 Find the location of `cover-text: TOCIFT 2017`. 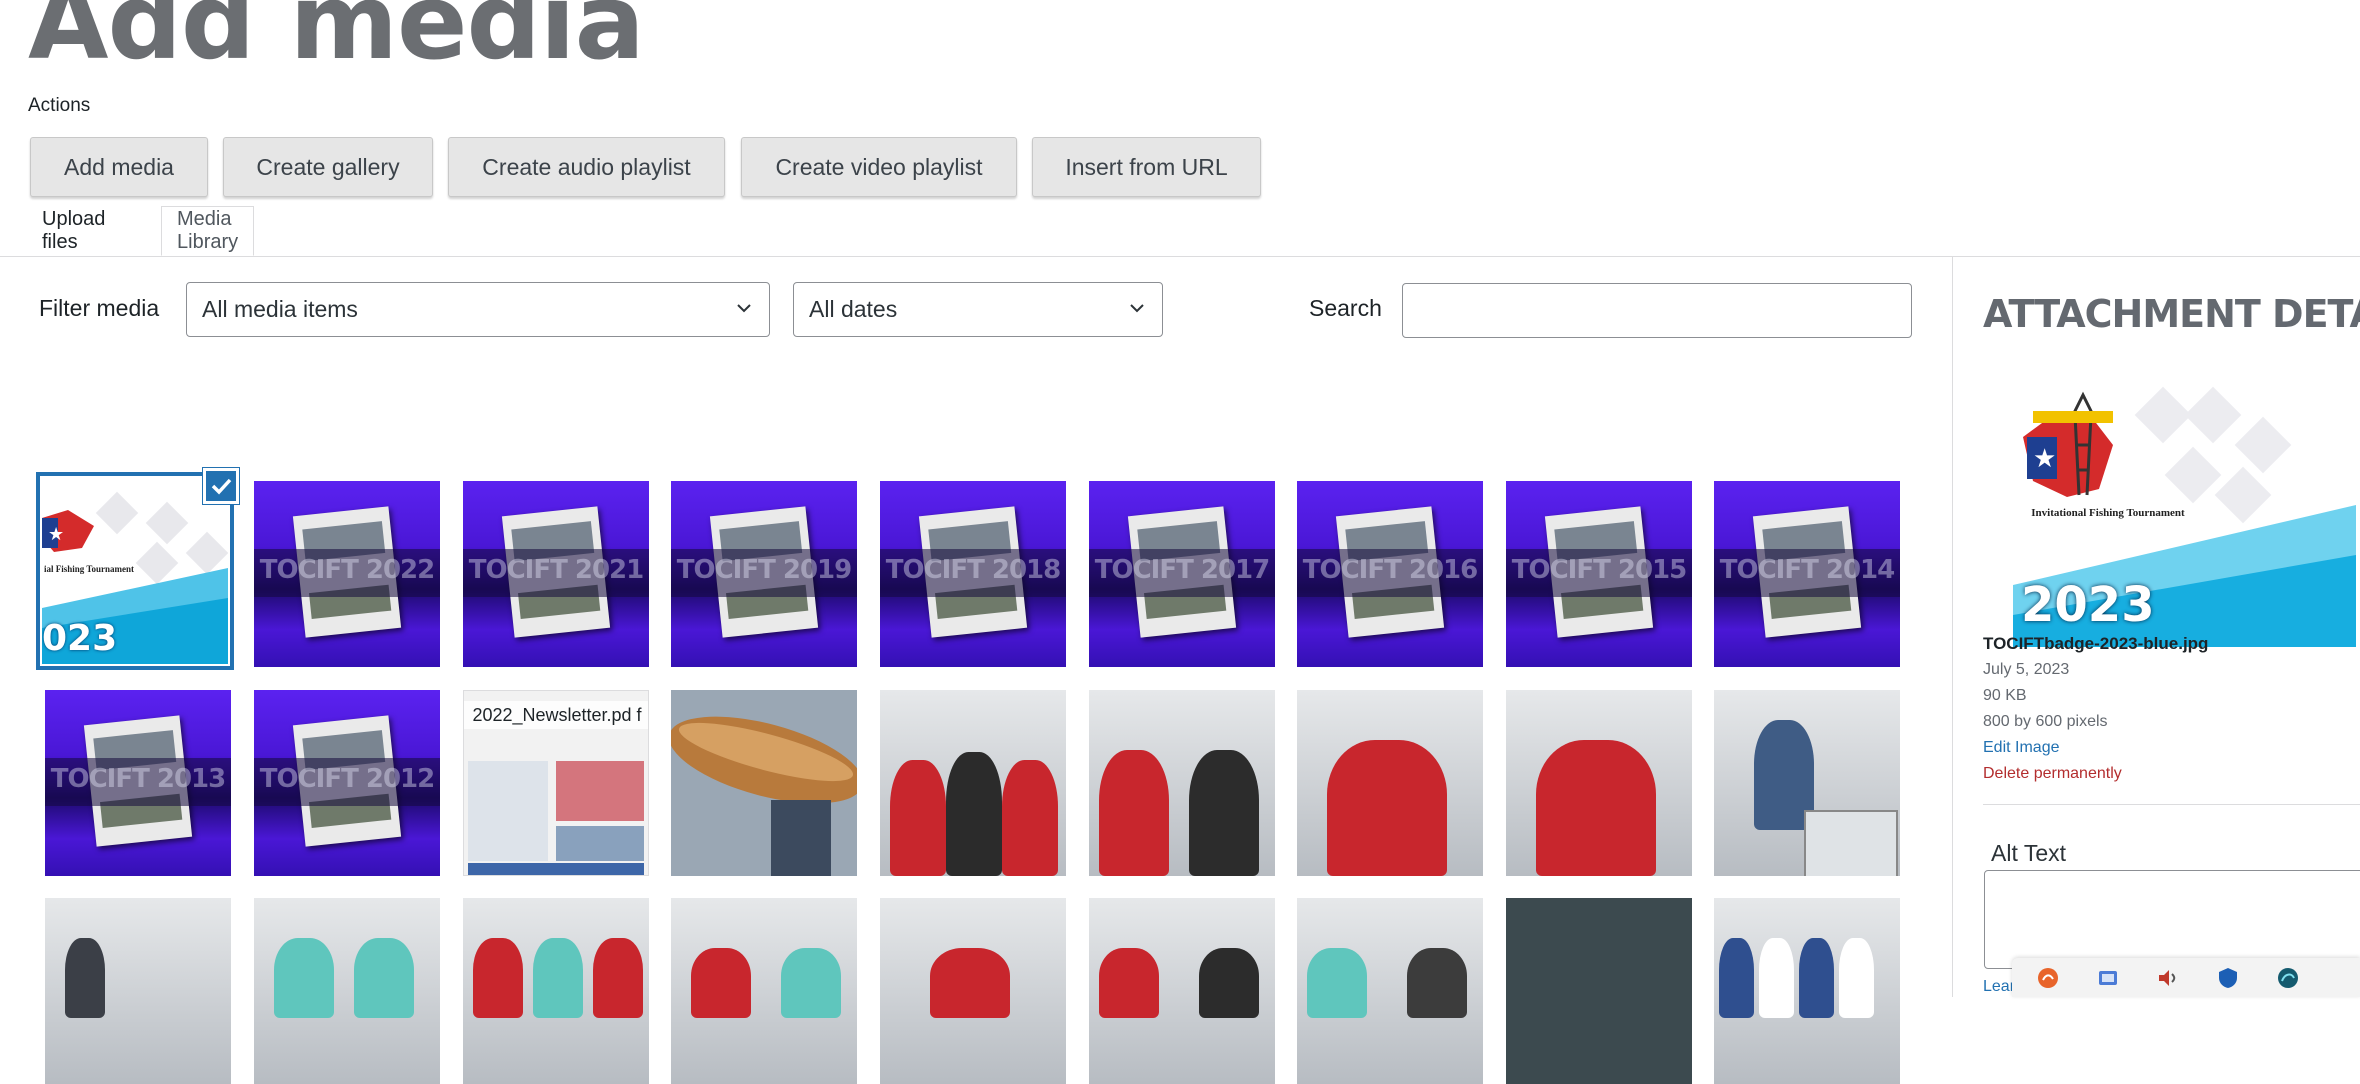

cover-text: TOCIFT 2017 is located at coordinates (1182, 570).